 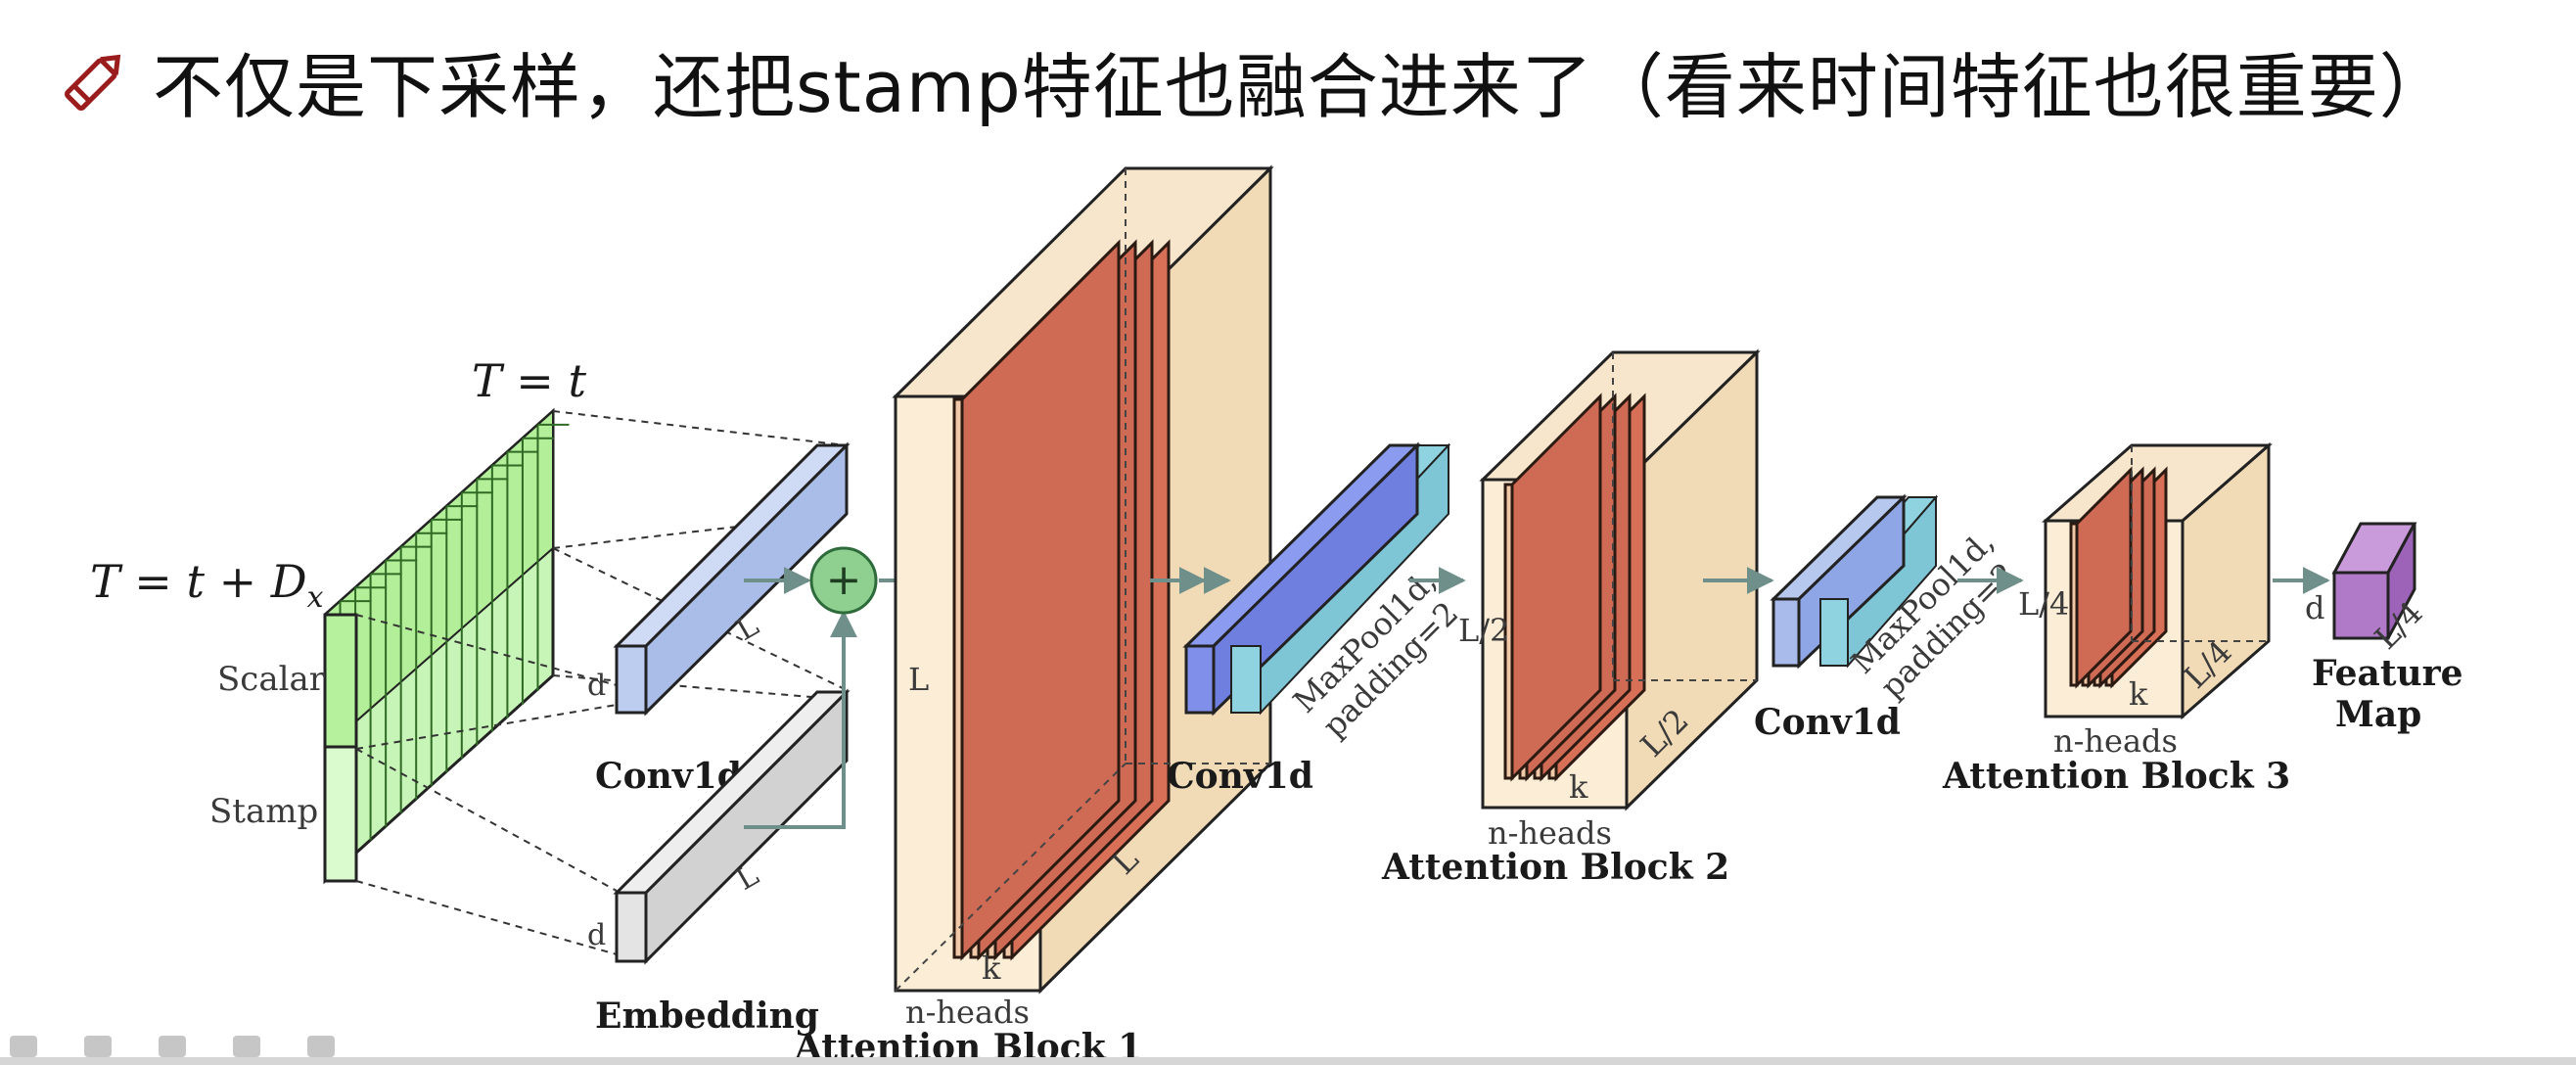 What do you see at coordinates (447, 646) in the screenshot?
I see `input-tensor` at bounding box center [447, 646].